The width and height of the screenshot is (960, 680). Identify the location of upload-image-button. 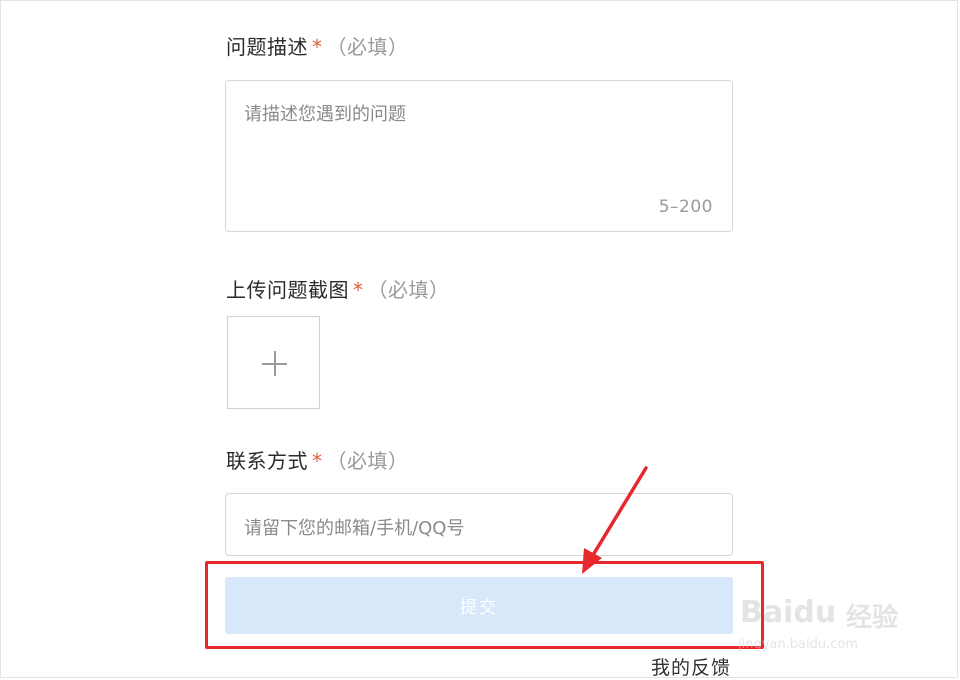
(273, 362).